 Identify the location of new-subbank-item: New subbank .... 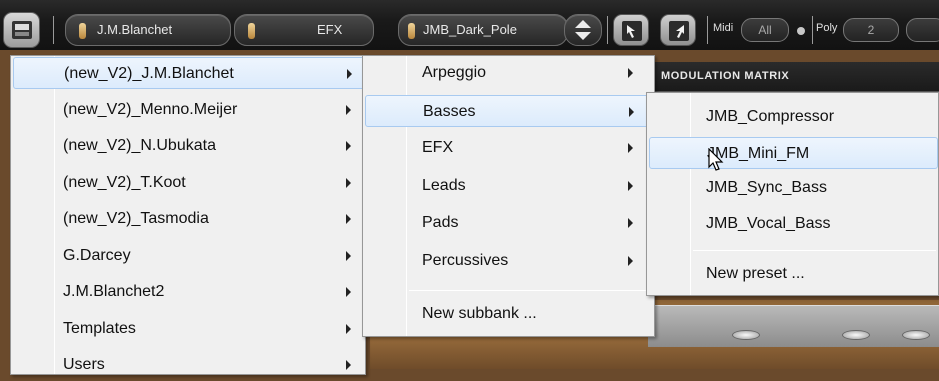
(509, 314).